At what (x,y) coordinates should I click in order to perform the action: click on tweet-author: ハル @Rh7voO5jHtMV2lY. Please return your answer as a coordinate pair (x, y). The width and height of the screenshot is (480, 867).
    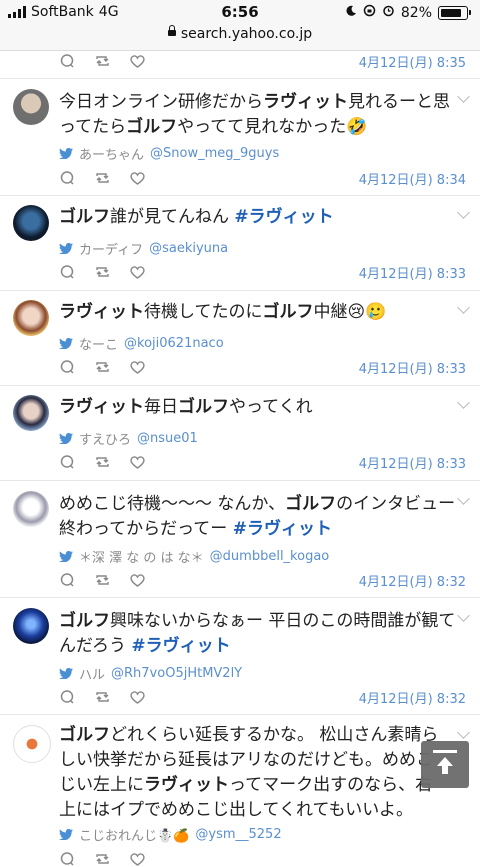
    Looking at the image, I should click on (150, 673).